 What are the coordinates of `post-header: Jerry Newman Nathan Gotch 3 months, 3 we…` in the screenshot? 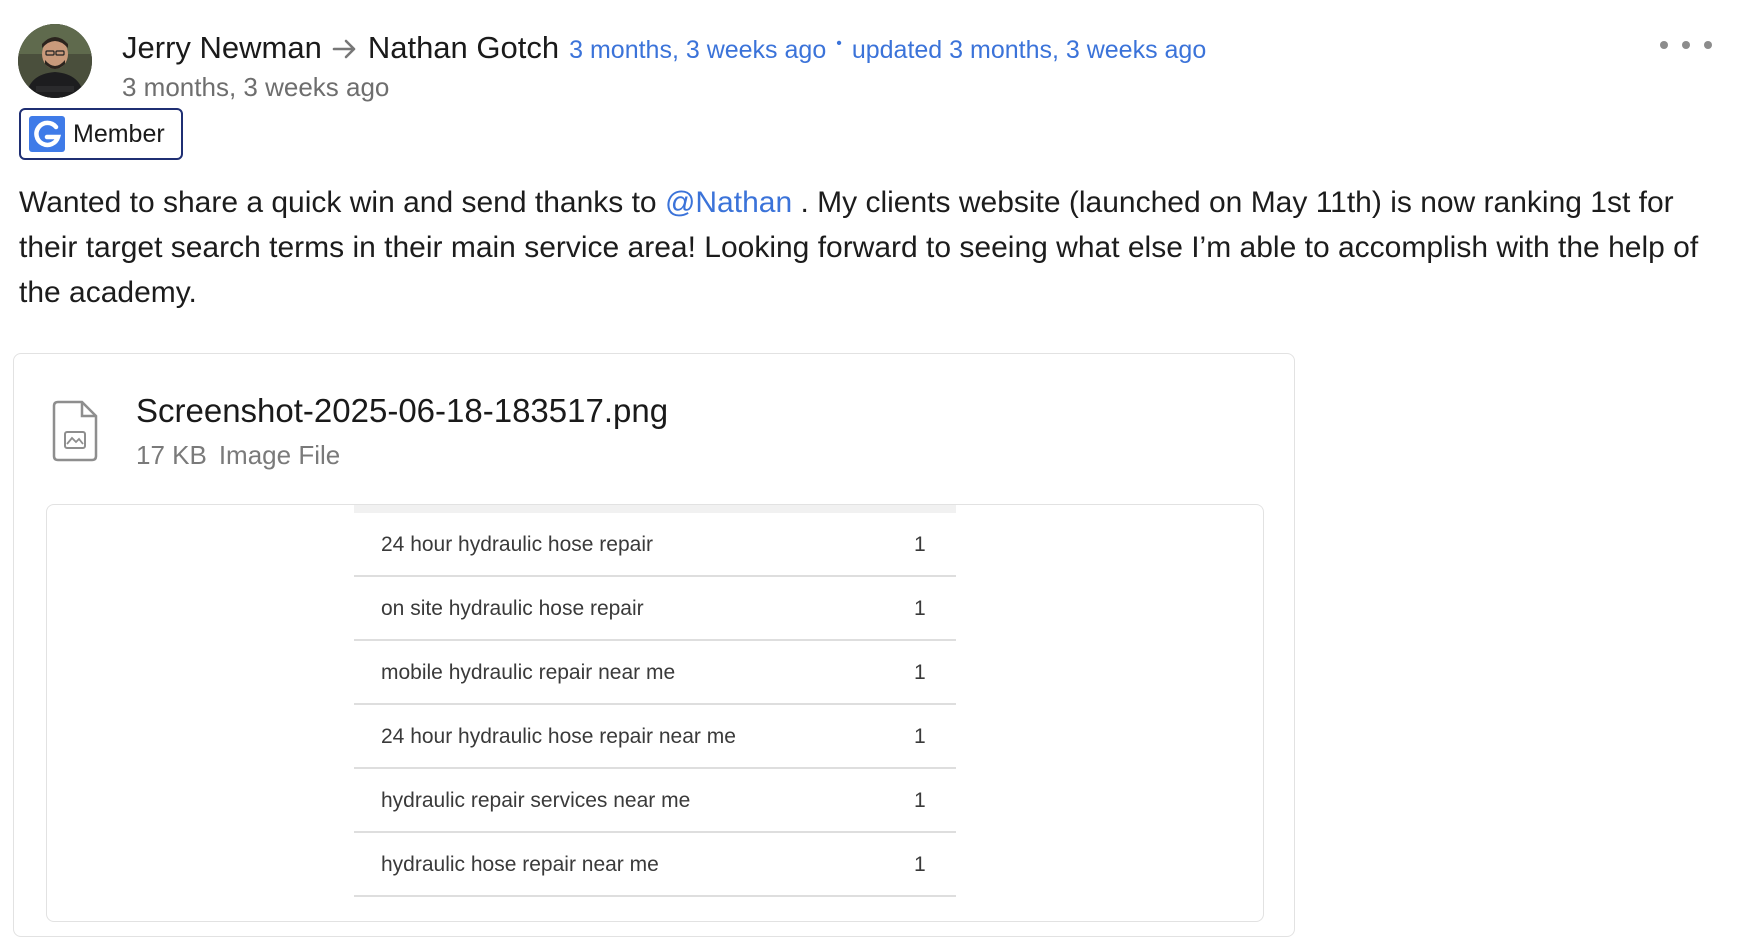 It's located at (664, 50).